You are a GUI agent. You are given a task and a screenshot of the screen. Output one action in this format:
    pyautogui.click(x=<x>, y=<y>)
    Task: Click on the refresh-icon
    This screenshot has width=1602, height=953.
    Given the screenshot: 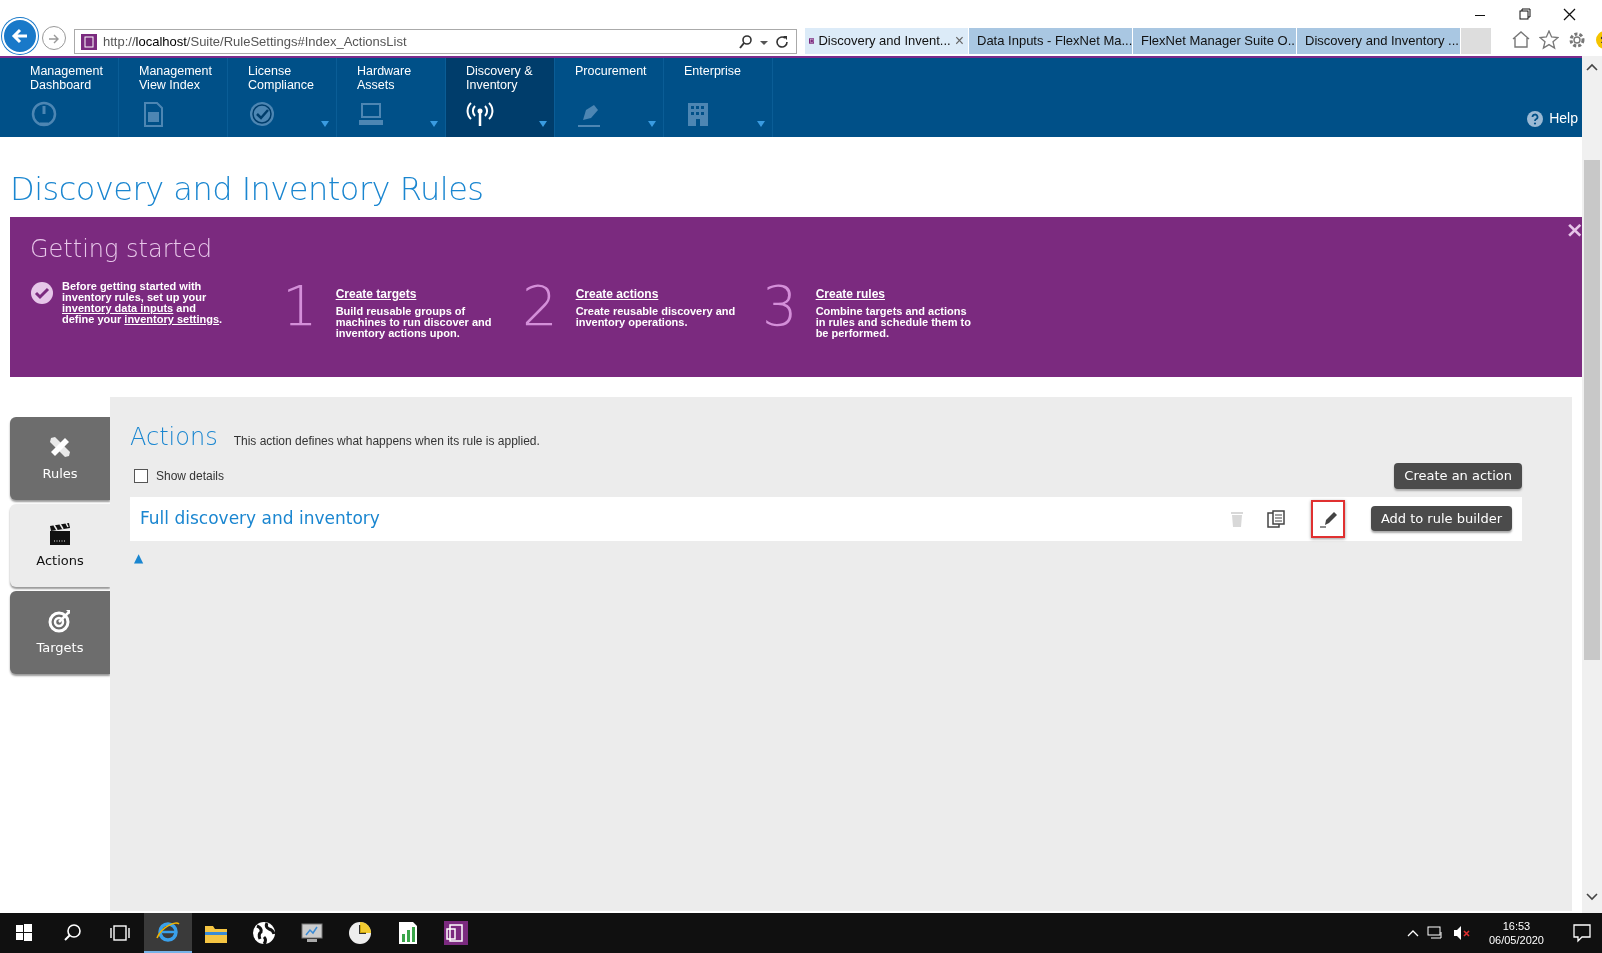 What is the action you would take?
    pyautogui.click(x=782, y=41)
    